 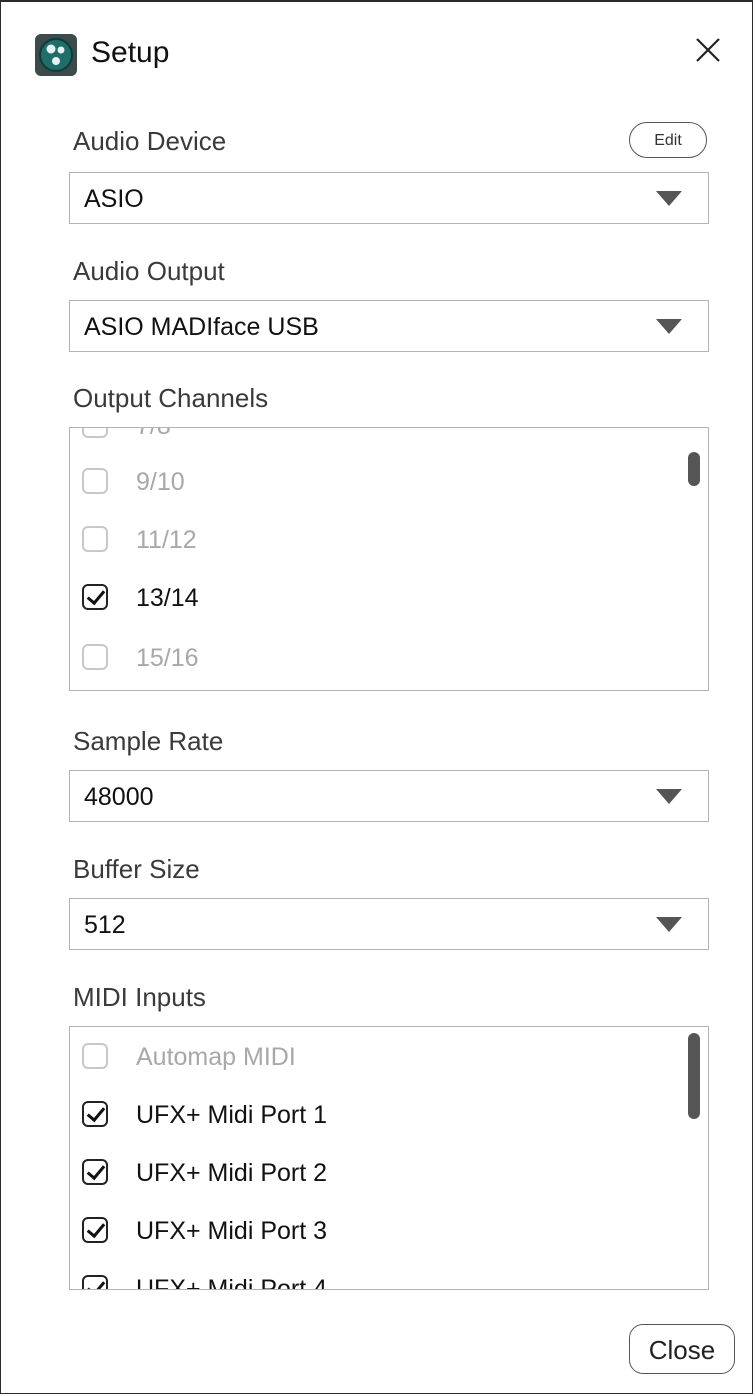 I want to click on list-item-channel: 13/14, so click(x=362, y=602).